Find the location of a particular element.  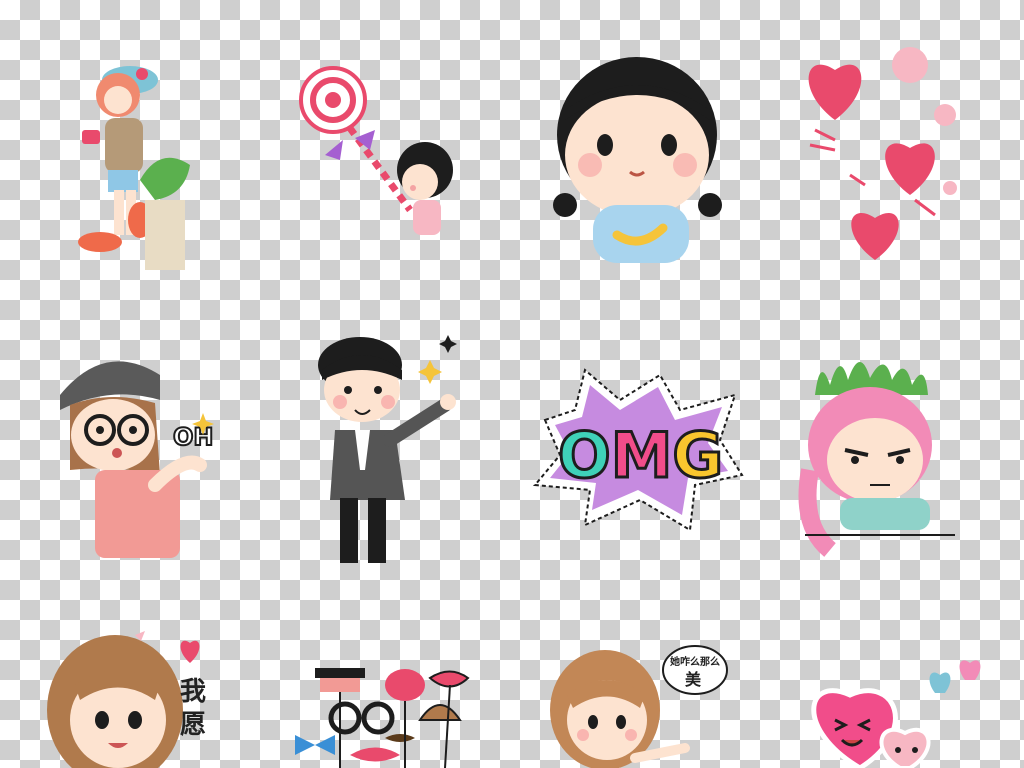

sticker-girl-glasses-oh: OH is located at coordinates (140, 452).